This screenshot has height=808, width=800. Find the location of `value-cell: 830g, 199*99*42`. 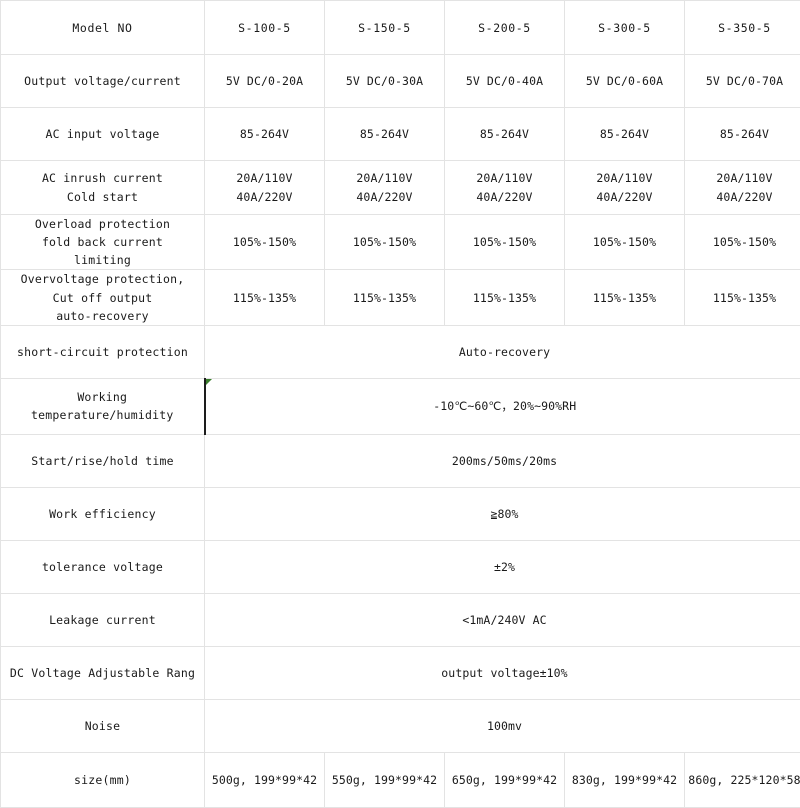

value-cell: 830g, 199*99*42 is located at coordinates (625, 779).